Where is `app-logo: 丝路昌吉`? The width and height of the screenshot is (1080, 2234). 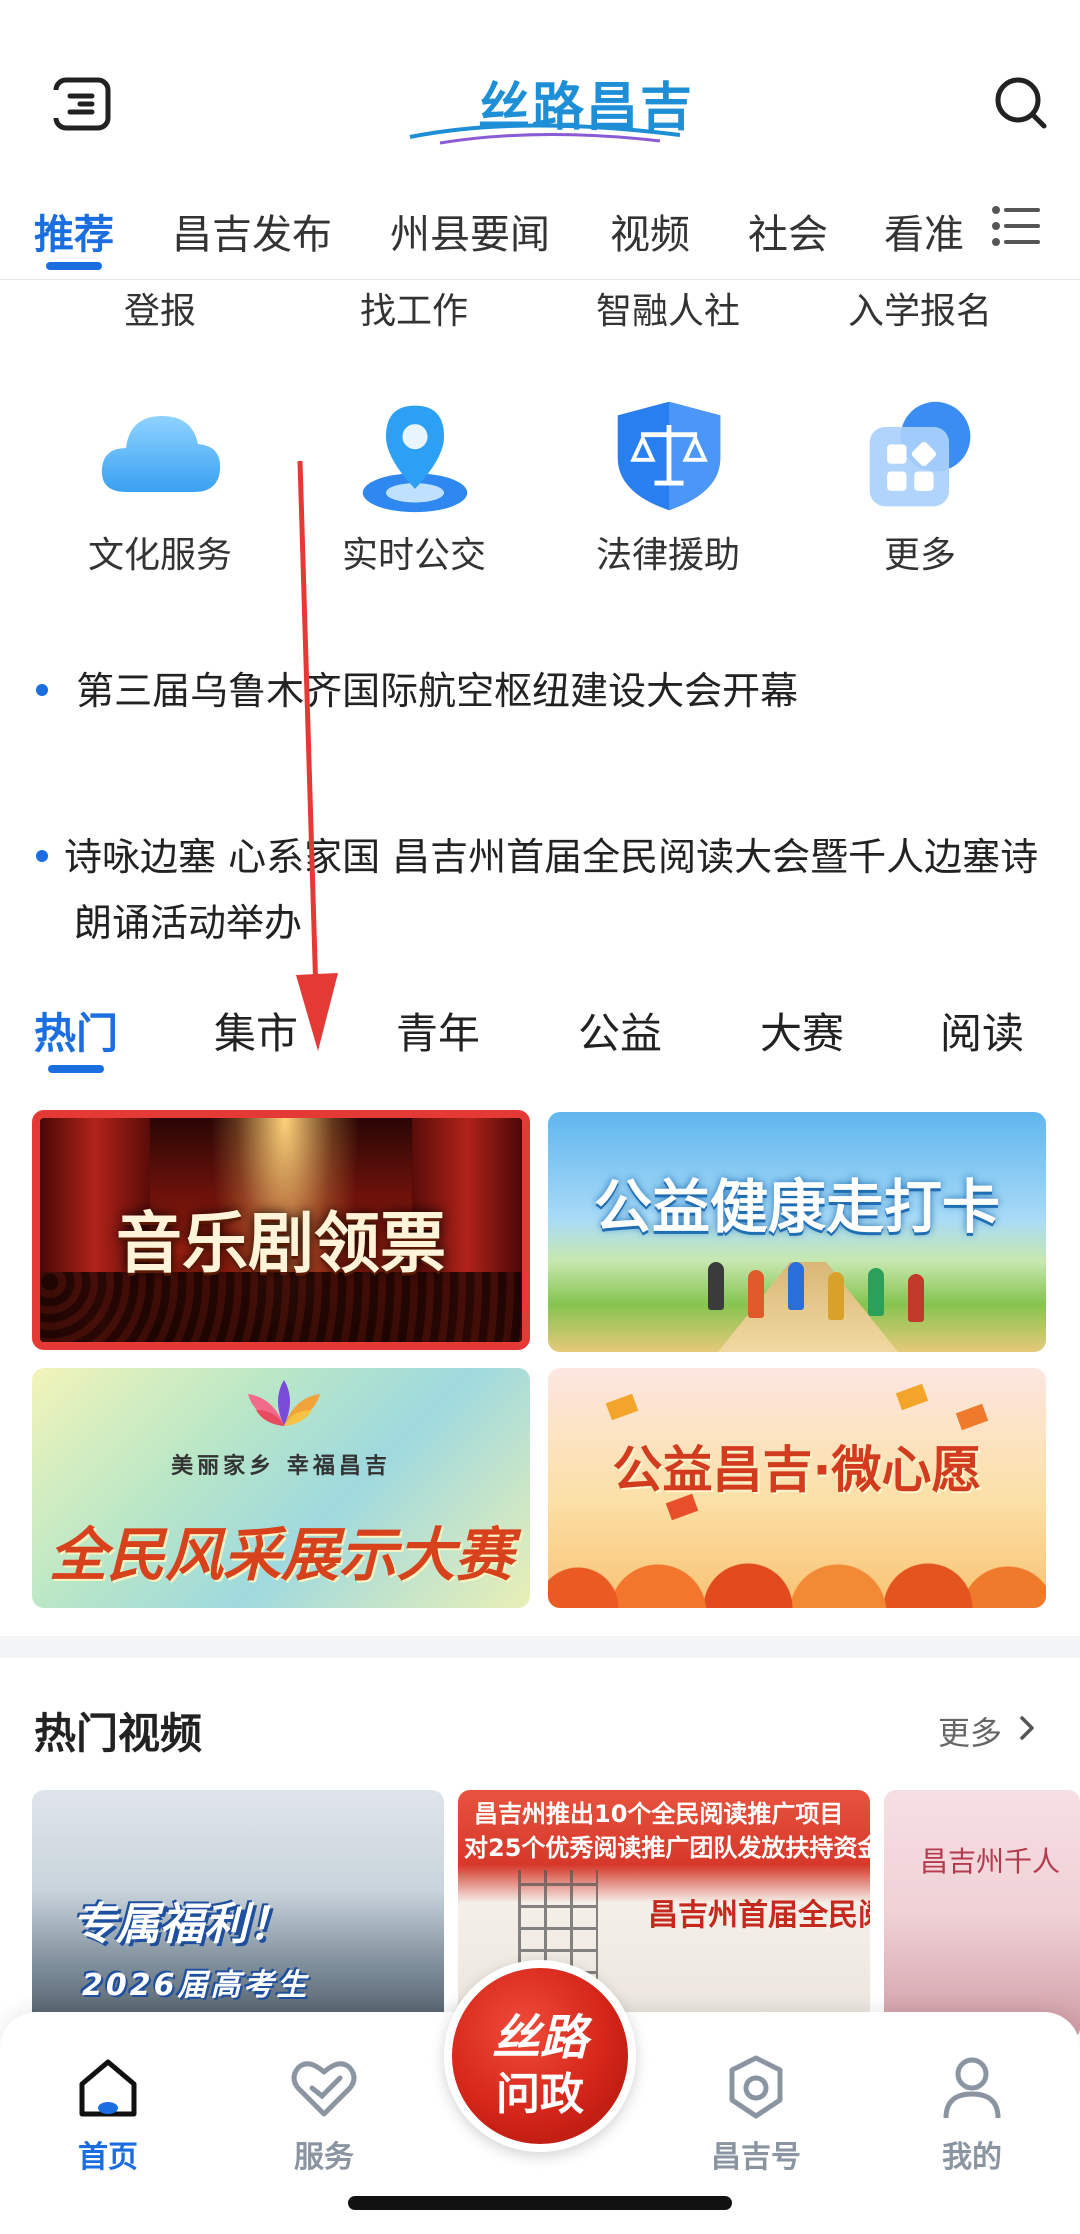 app-logo: 丝路昌吉 is located at coordinates (546, 105).